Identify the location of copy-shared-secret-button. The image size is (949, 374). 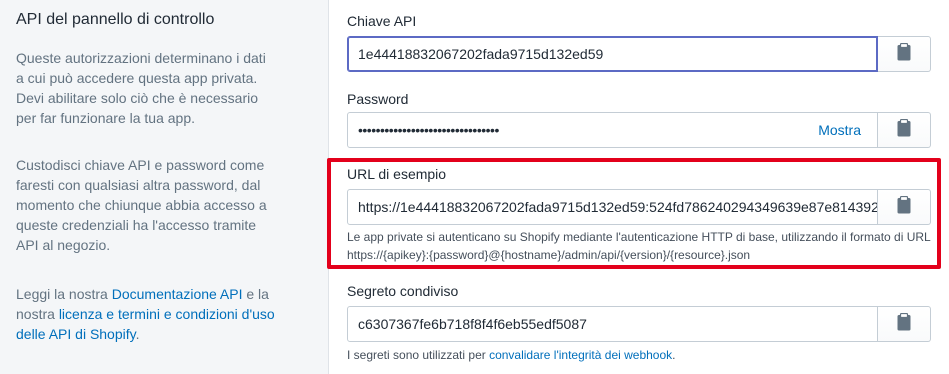
(904, 324).